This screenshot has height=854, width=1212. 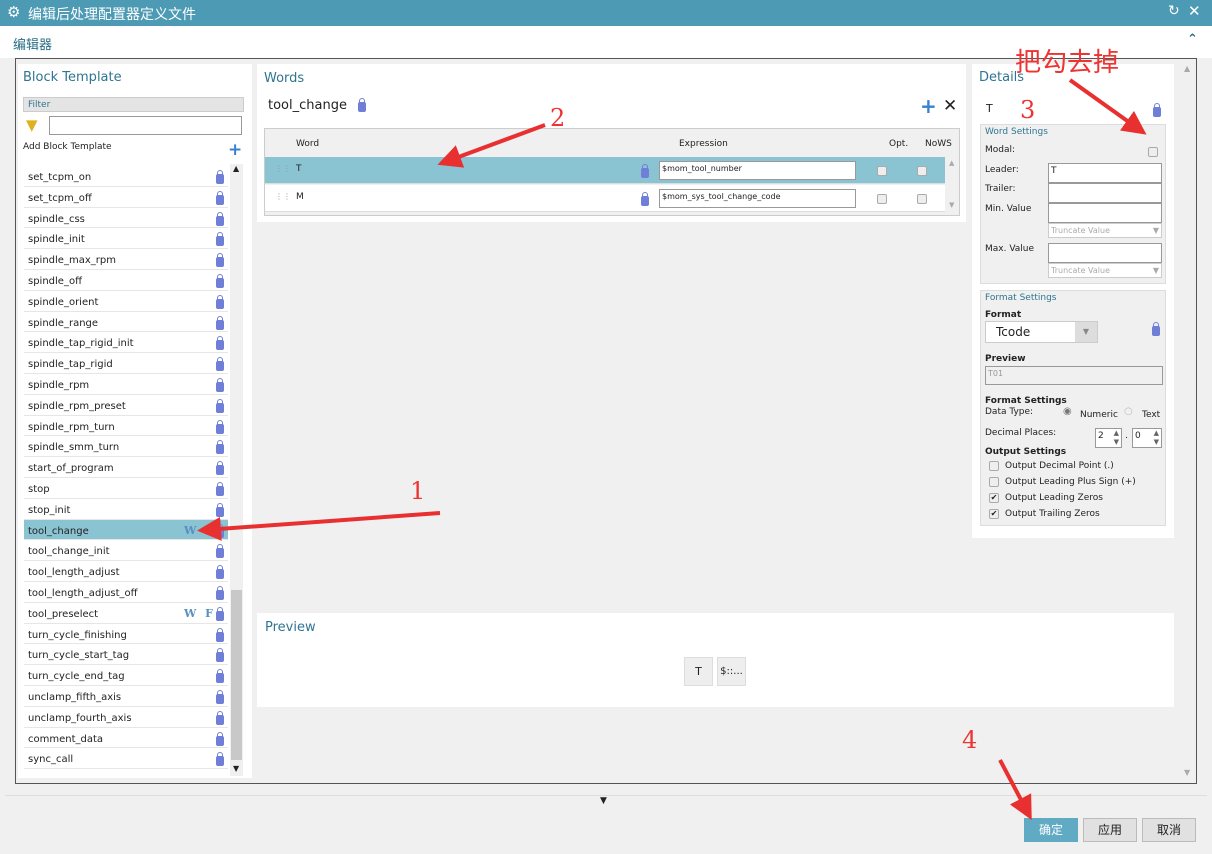 What do you see at coordinates (1028, 110) in the screenshot?
I see `annotation-3: 3` at bounding box center [1028, 110].